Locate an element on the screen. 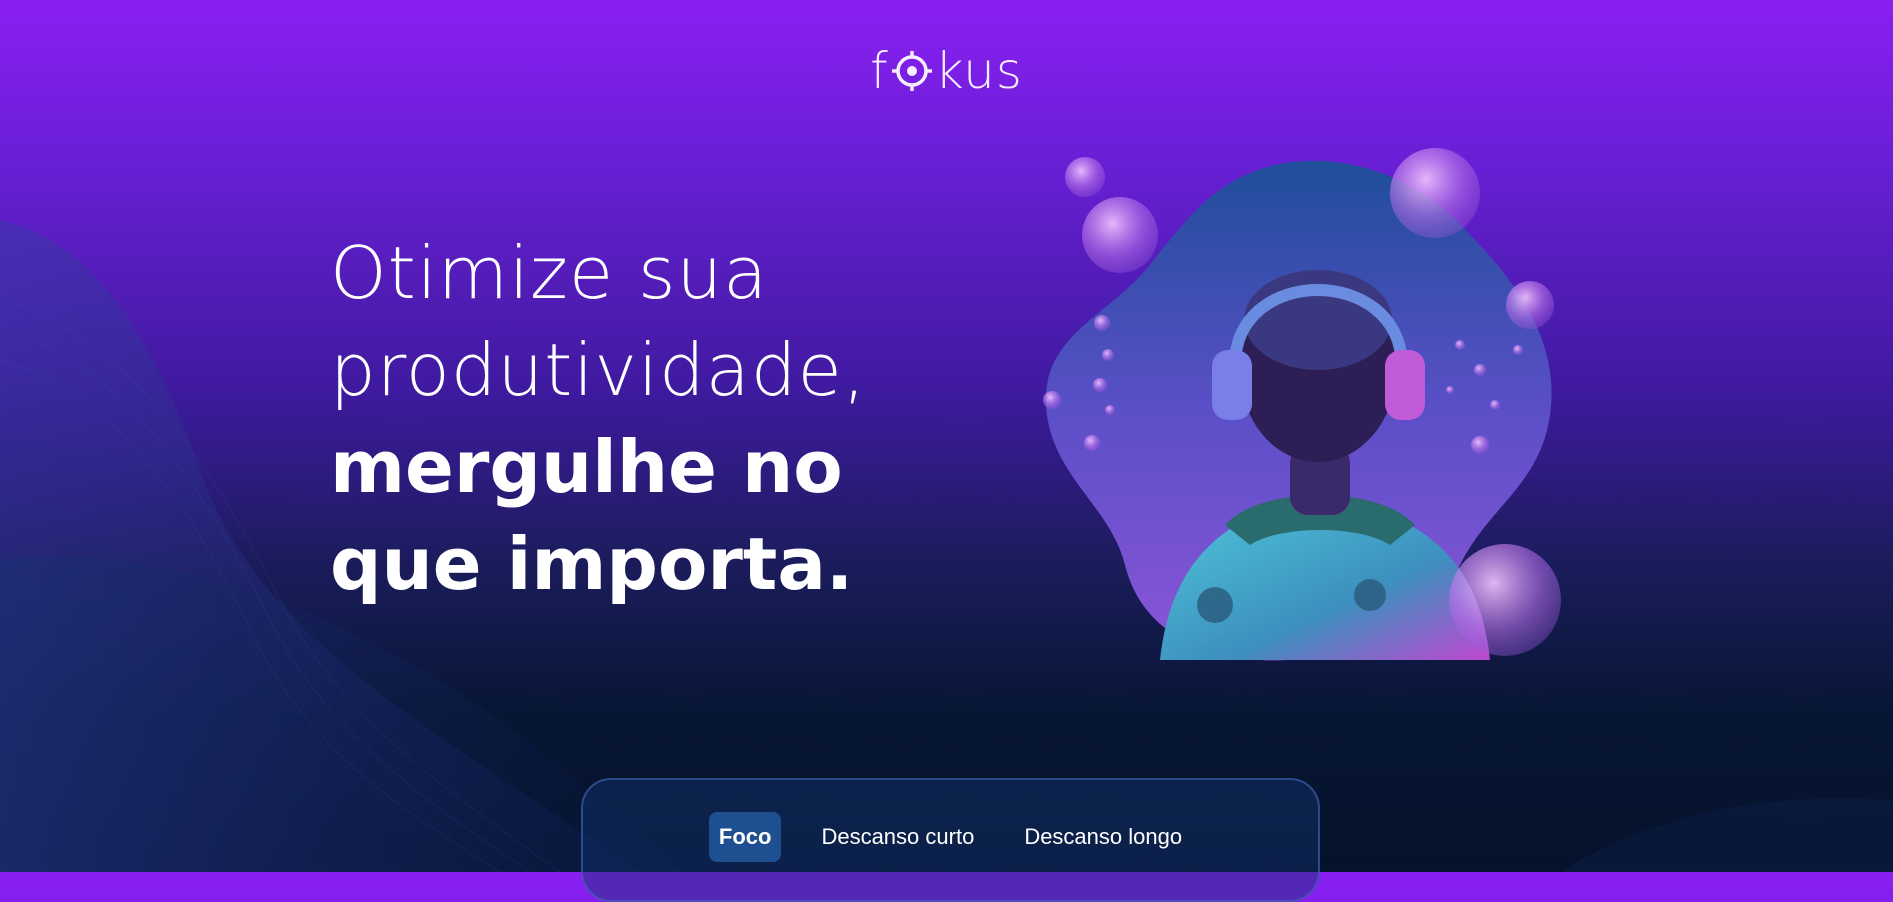 Image resolution: width=1893 pixels, height=902 pixels. tab-descanso-longo: Descanso longo is located at coordinates (1103, 837).